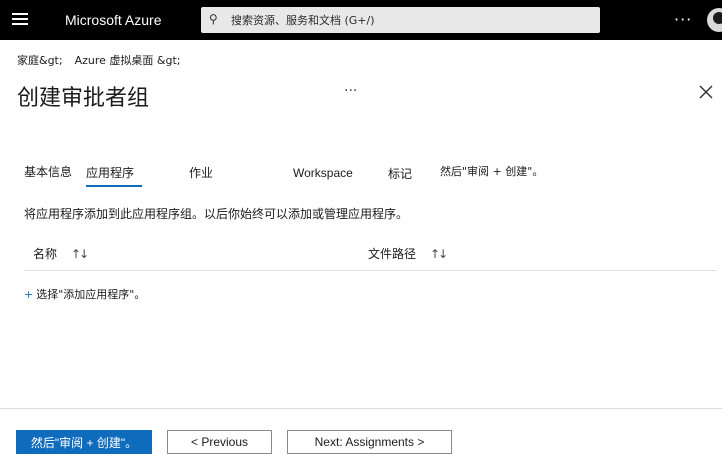 The image size is (722, 467). I want to click on previous-button: < Previous, so click(219, 442).